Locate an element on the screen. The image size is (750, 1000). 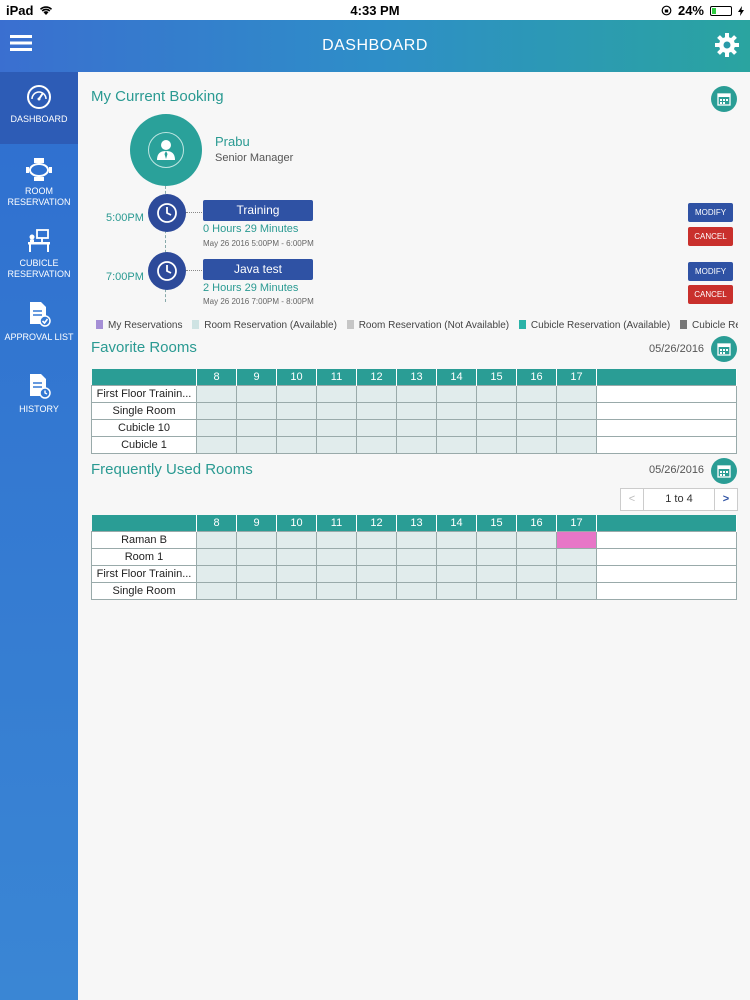
sidebar-item-approval-list: APPROVAL LIST is located at coordinates (39, 324).